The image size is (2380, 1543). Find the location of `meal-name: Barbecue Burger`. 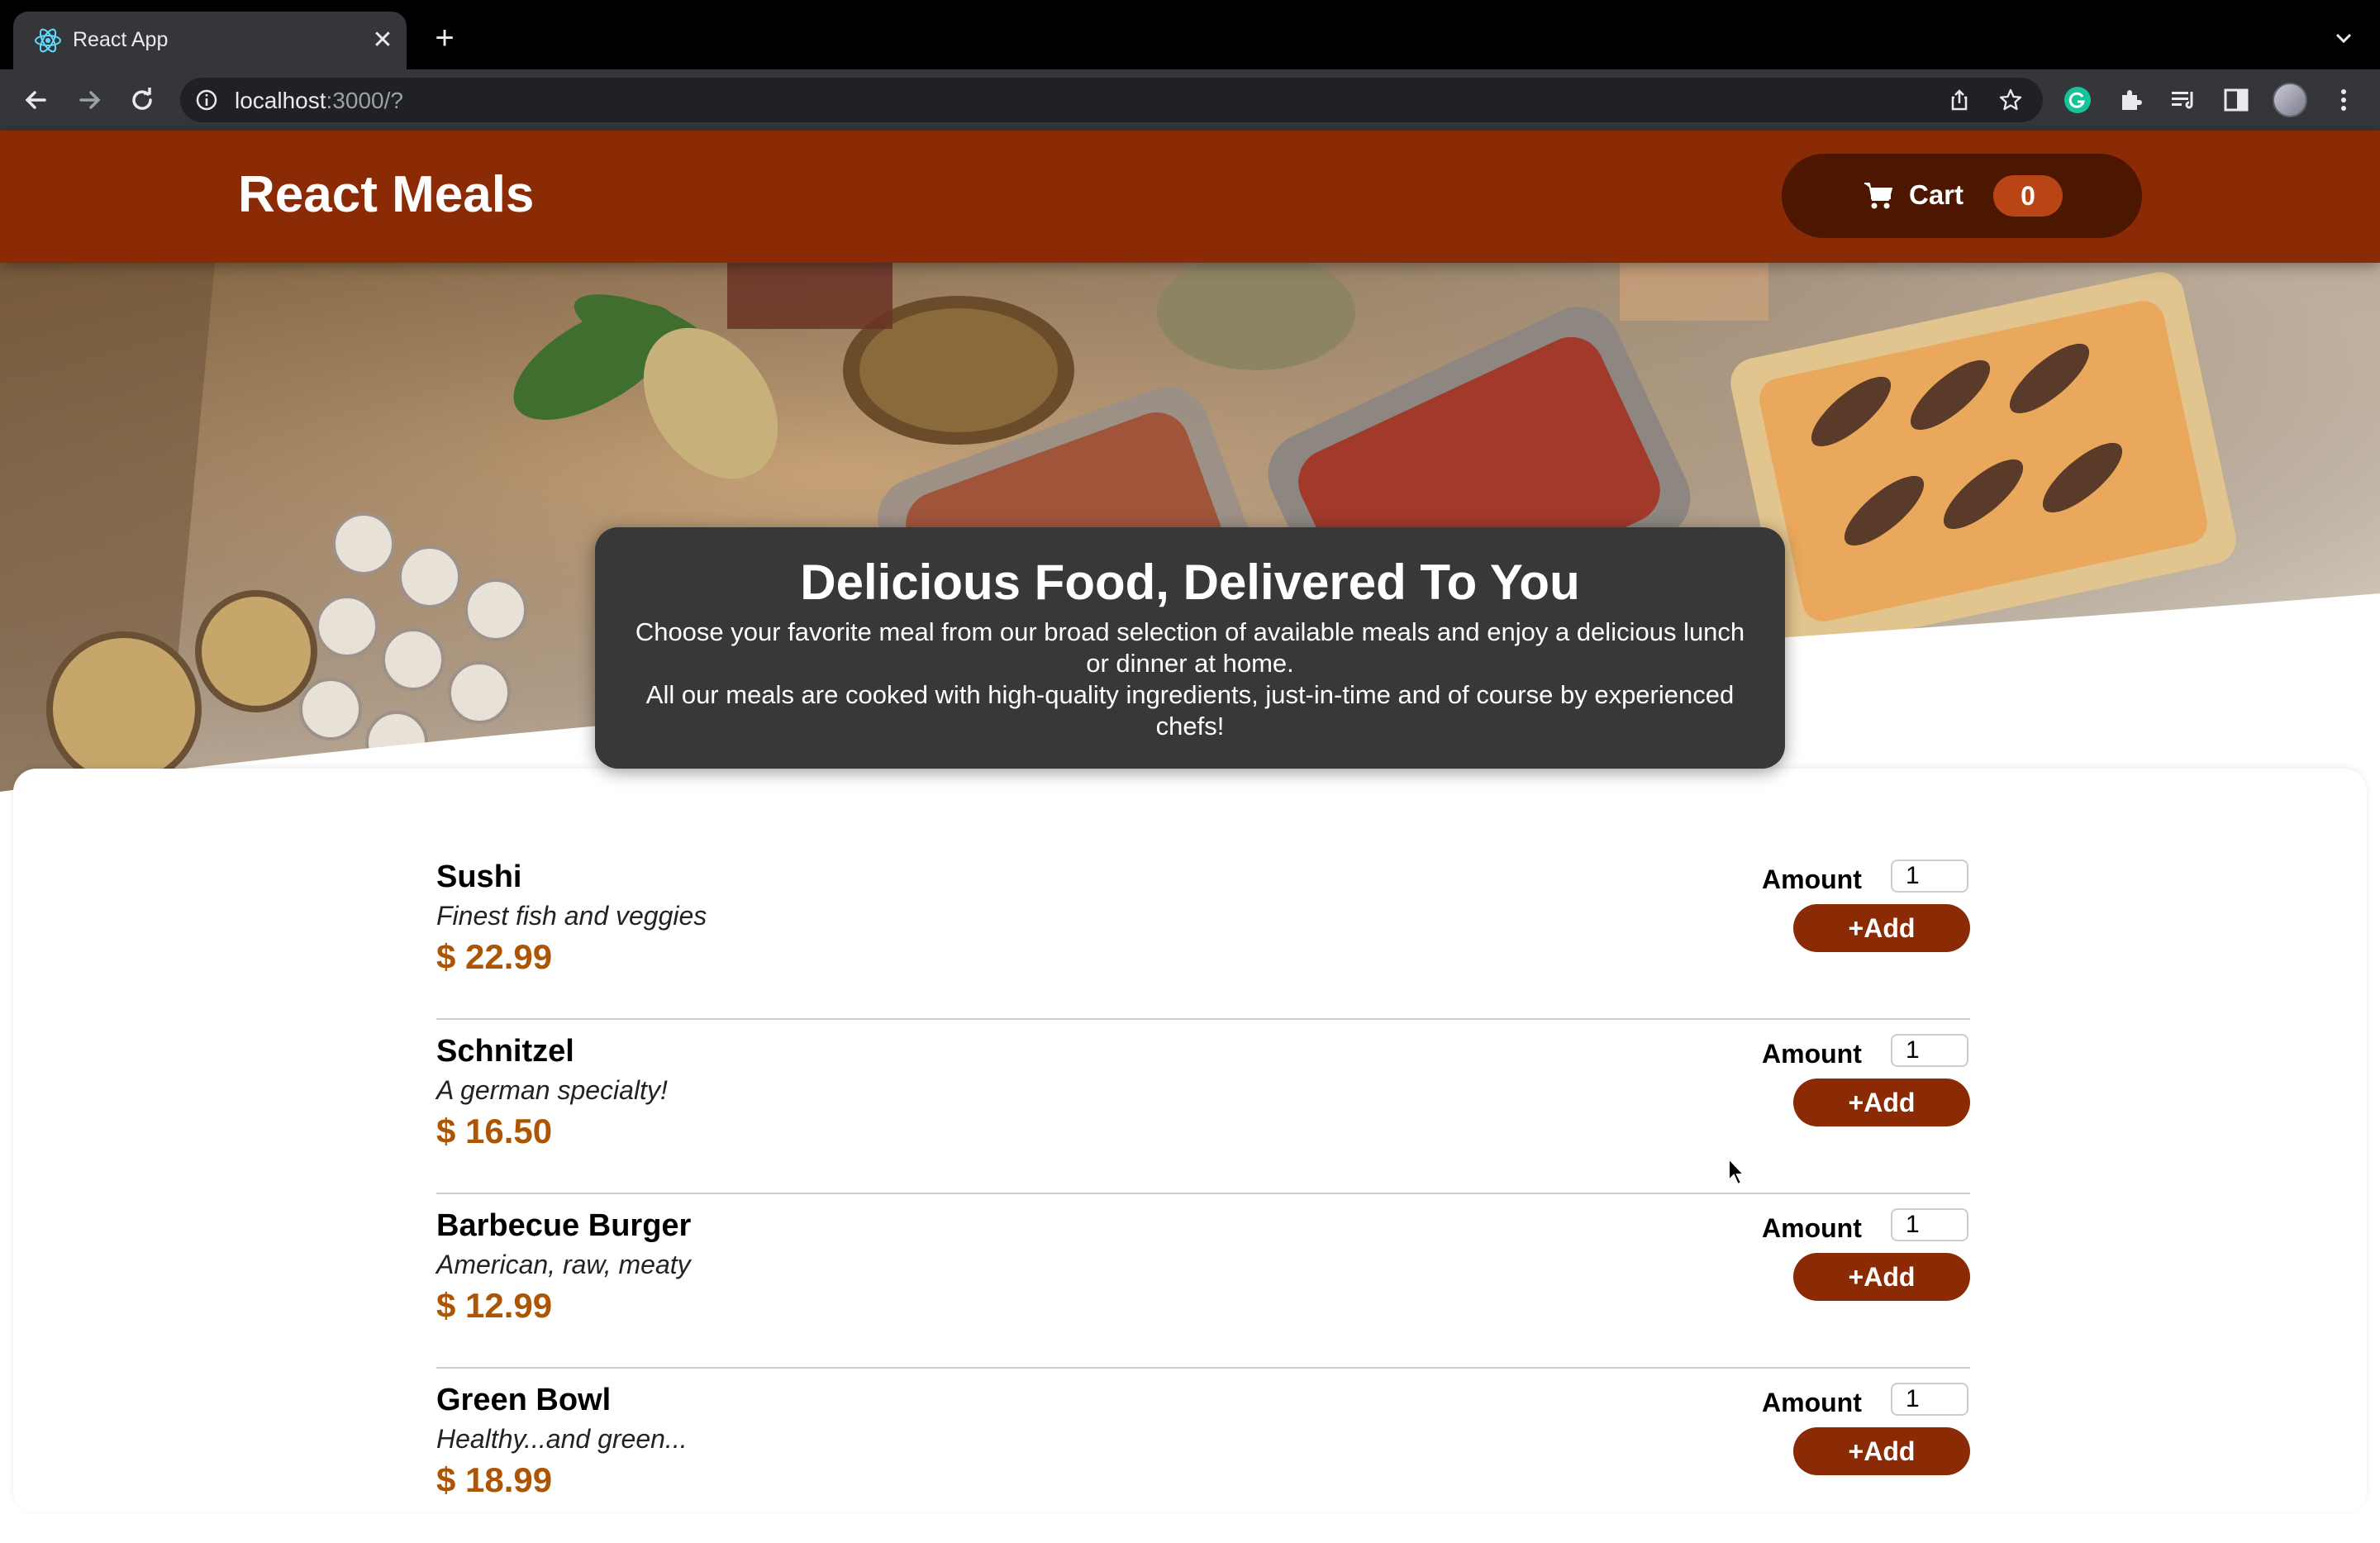

meal-name: Barbecue Burger is located at coordinates (564, 1225).